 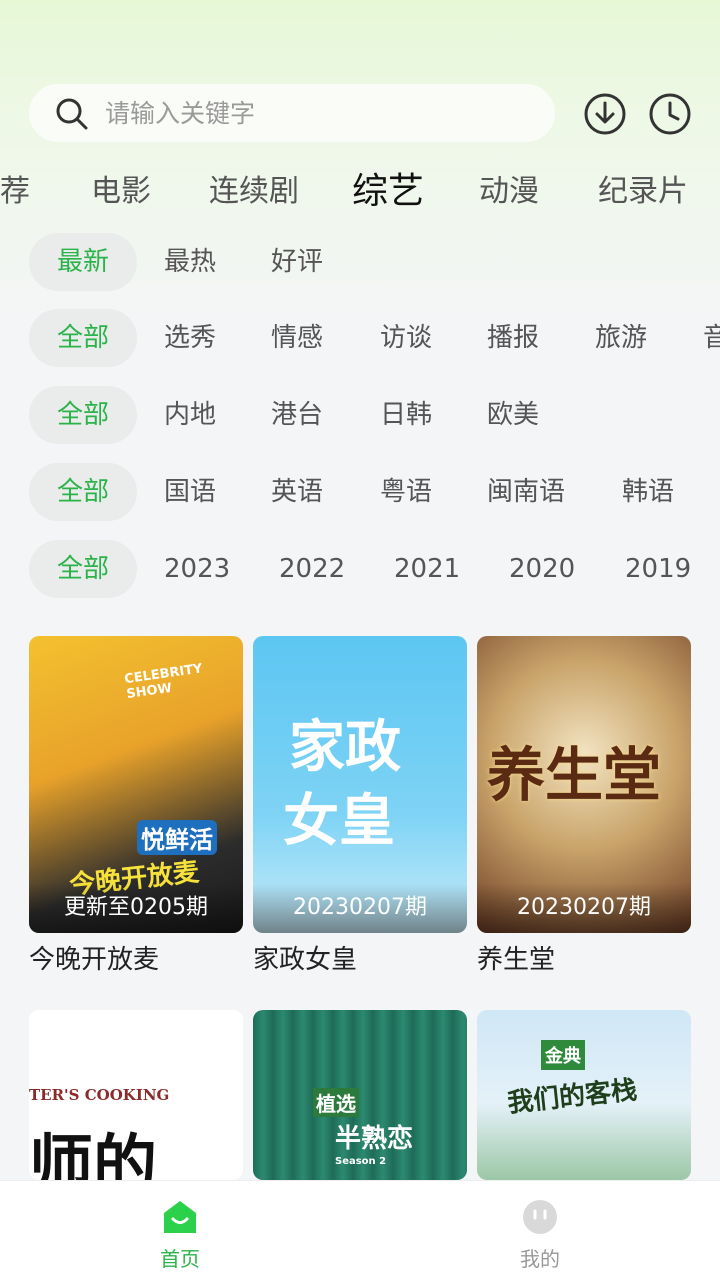 What do you see at coordinates (360, 784) in the screenshot?
I see `poster-image: 家政 女皇 20230207期` at bounding box center [360, 784].